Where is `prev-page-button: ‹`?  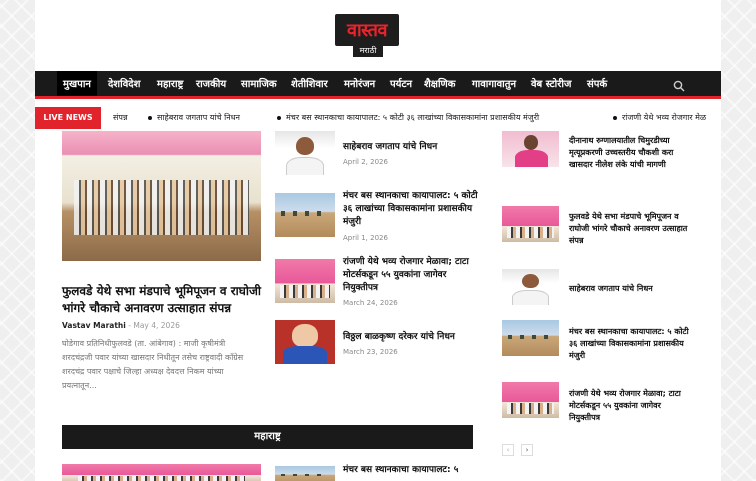
prev-page-button: ‹ is located at coordinates (508, 450).